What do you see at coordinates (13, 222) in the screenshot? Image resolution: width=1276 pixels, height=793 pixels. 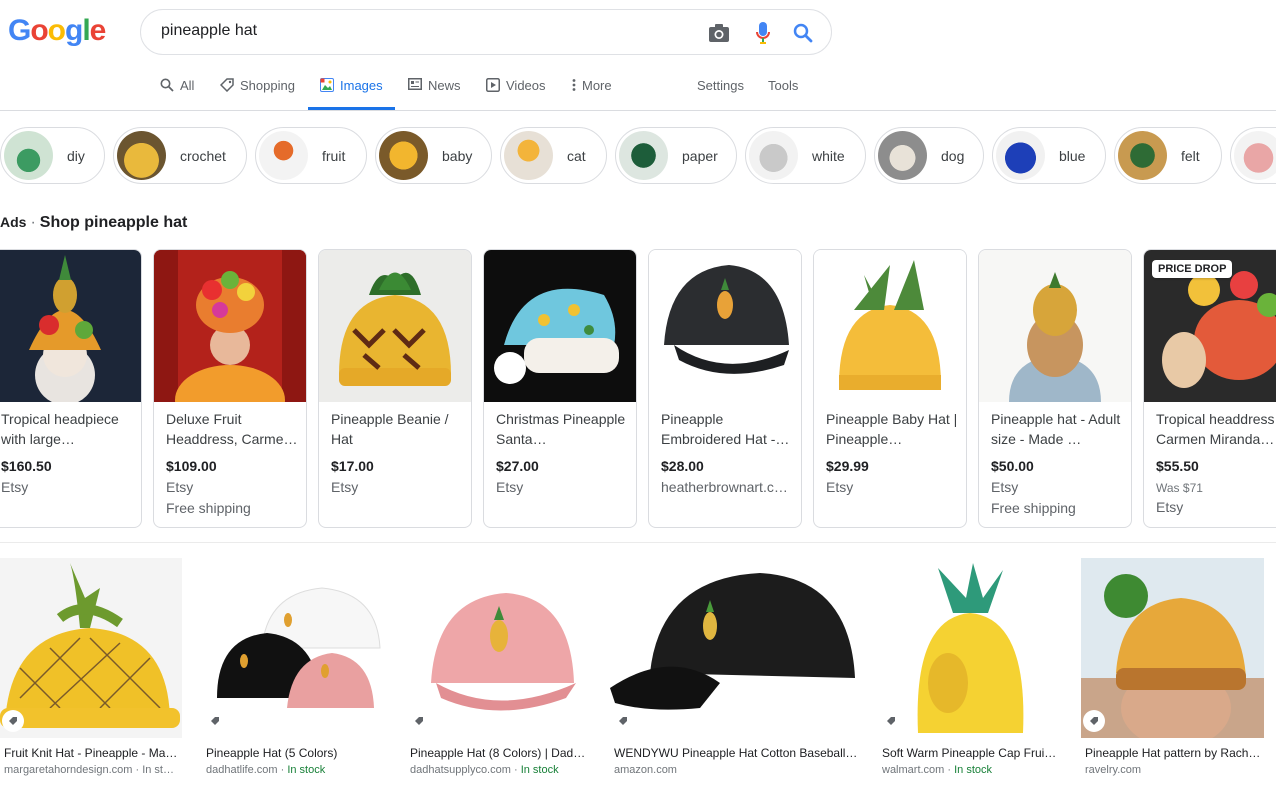 I see `ads-label: Ads` at bounding box center [13, 222].